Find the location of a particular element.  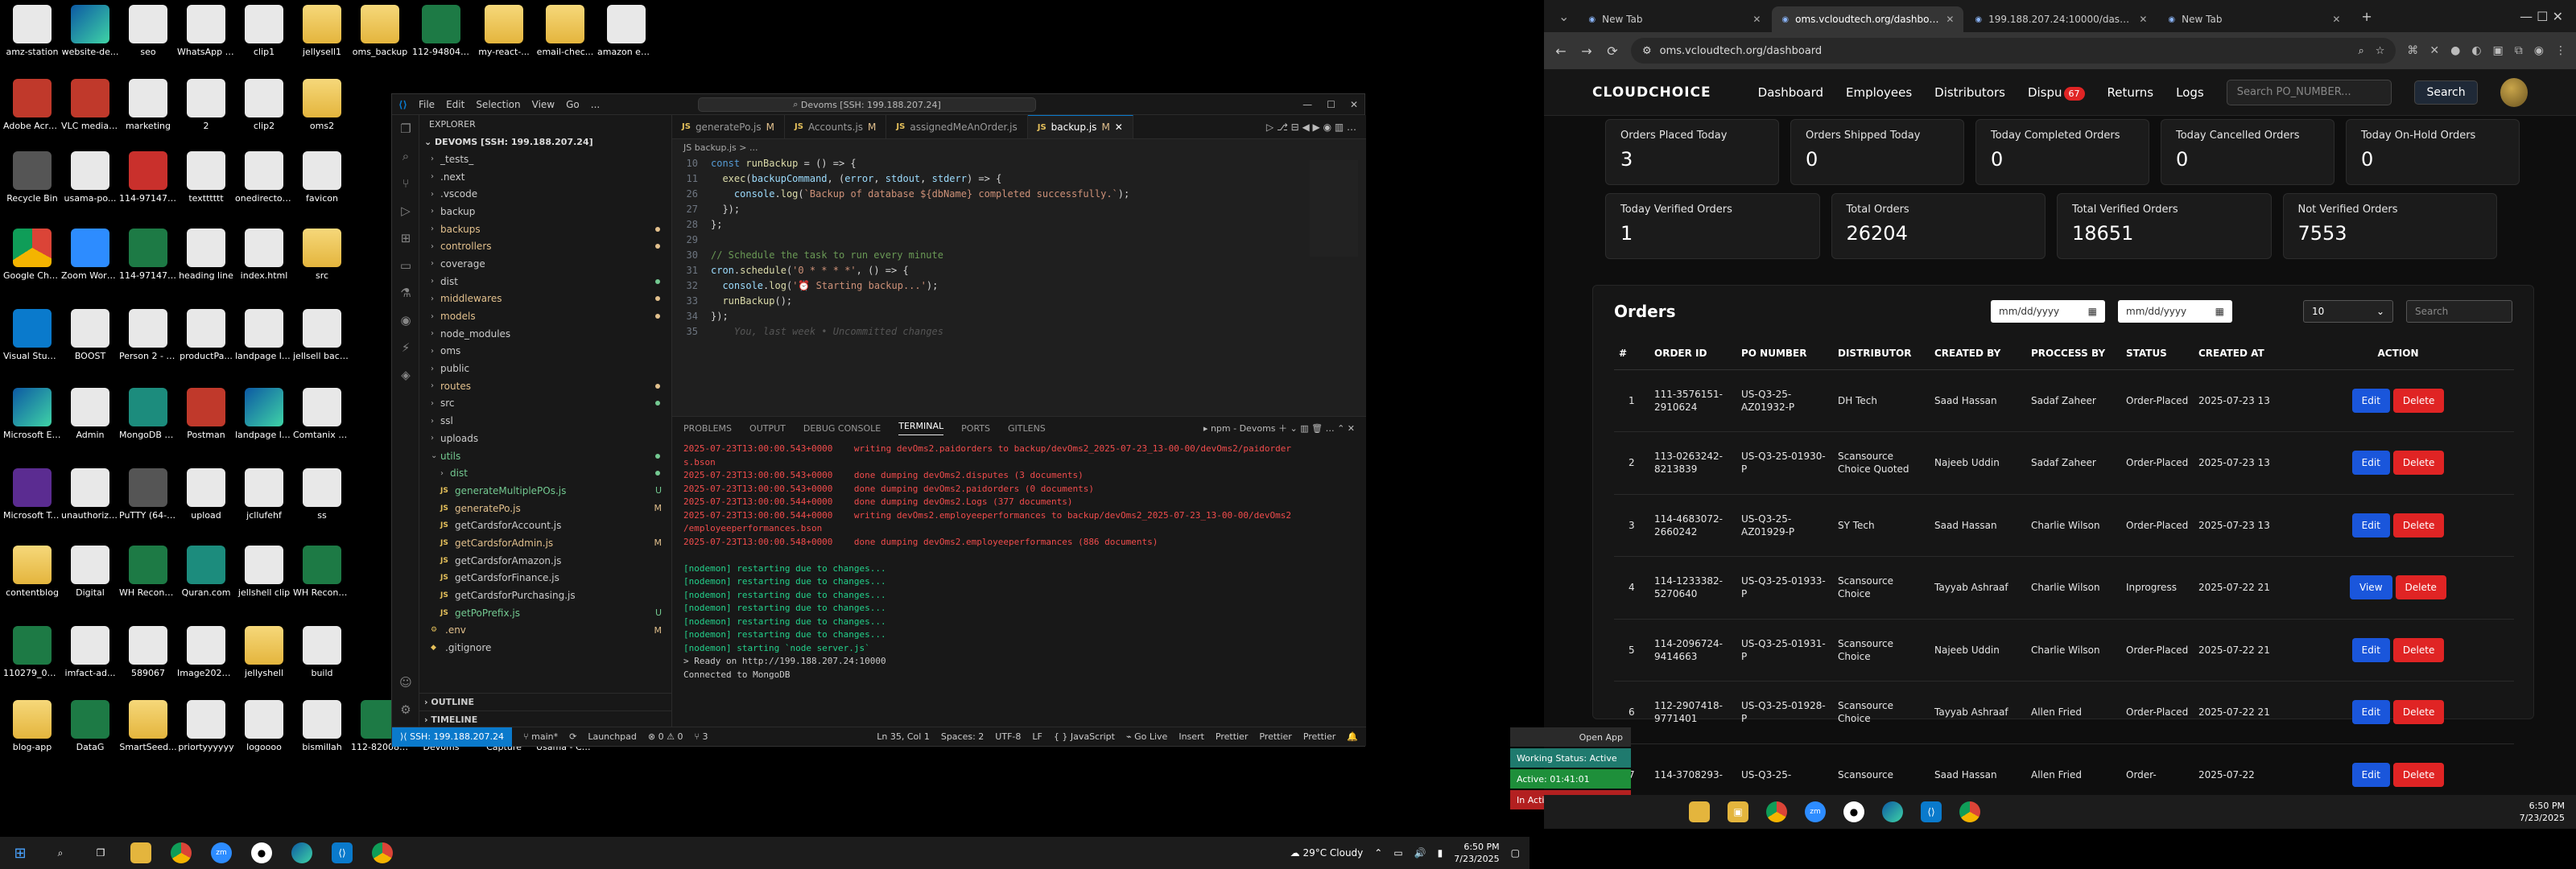

desktop-icon: jellsell backup.m is located at coordinates (322, 335).